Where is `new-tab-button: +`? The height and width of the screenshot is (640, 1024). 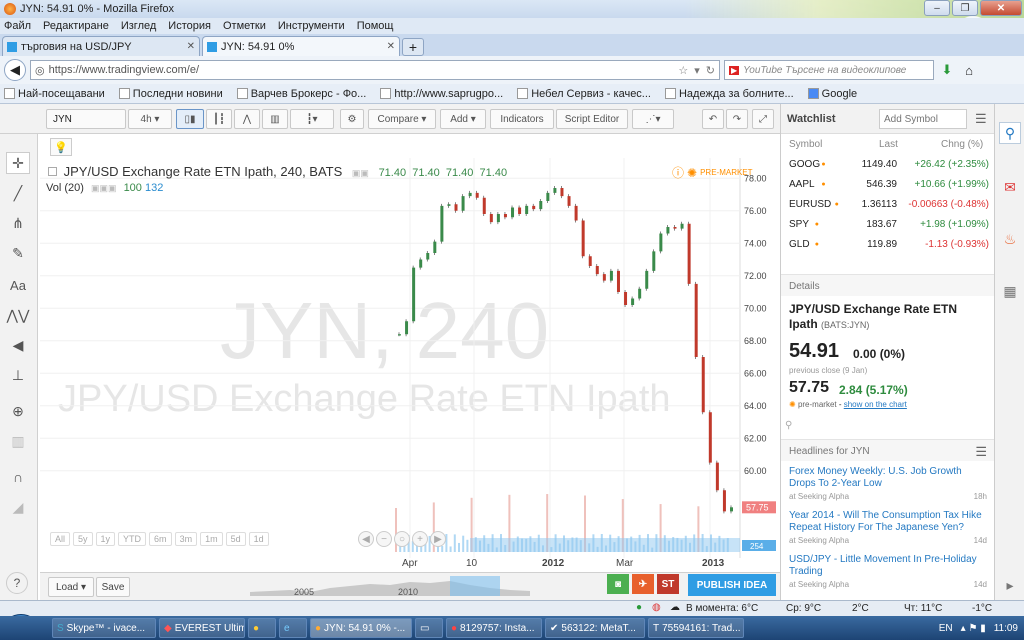 new-tab-button: + is located at coordinates (413, 47).